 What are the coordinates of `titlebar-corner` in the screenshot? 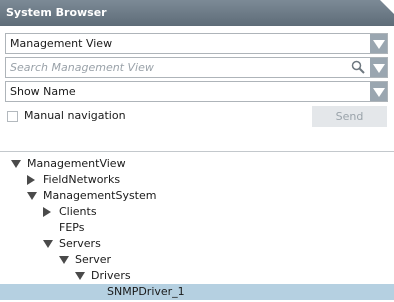 It's located at (387, 7).